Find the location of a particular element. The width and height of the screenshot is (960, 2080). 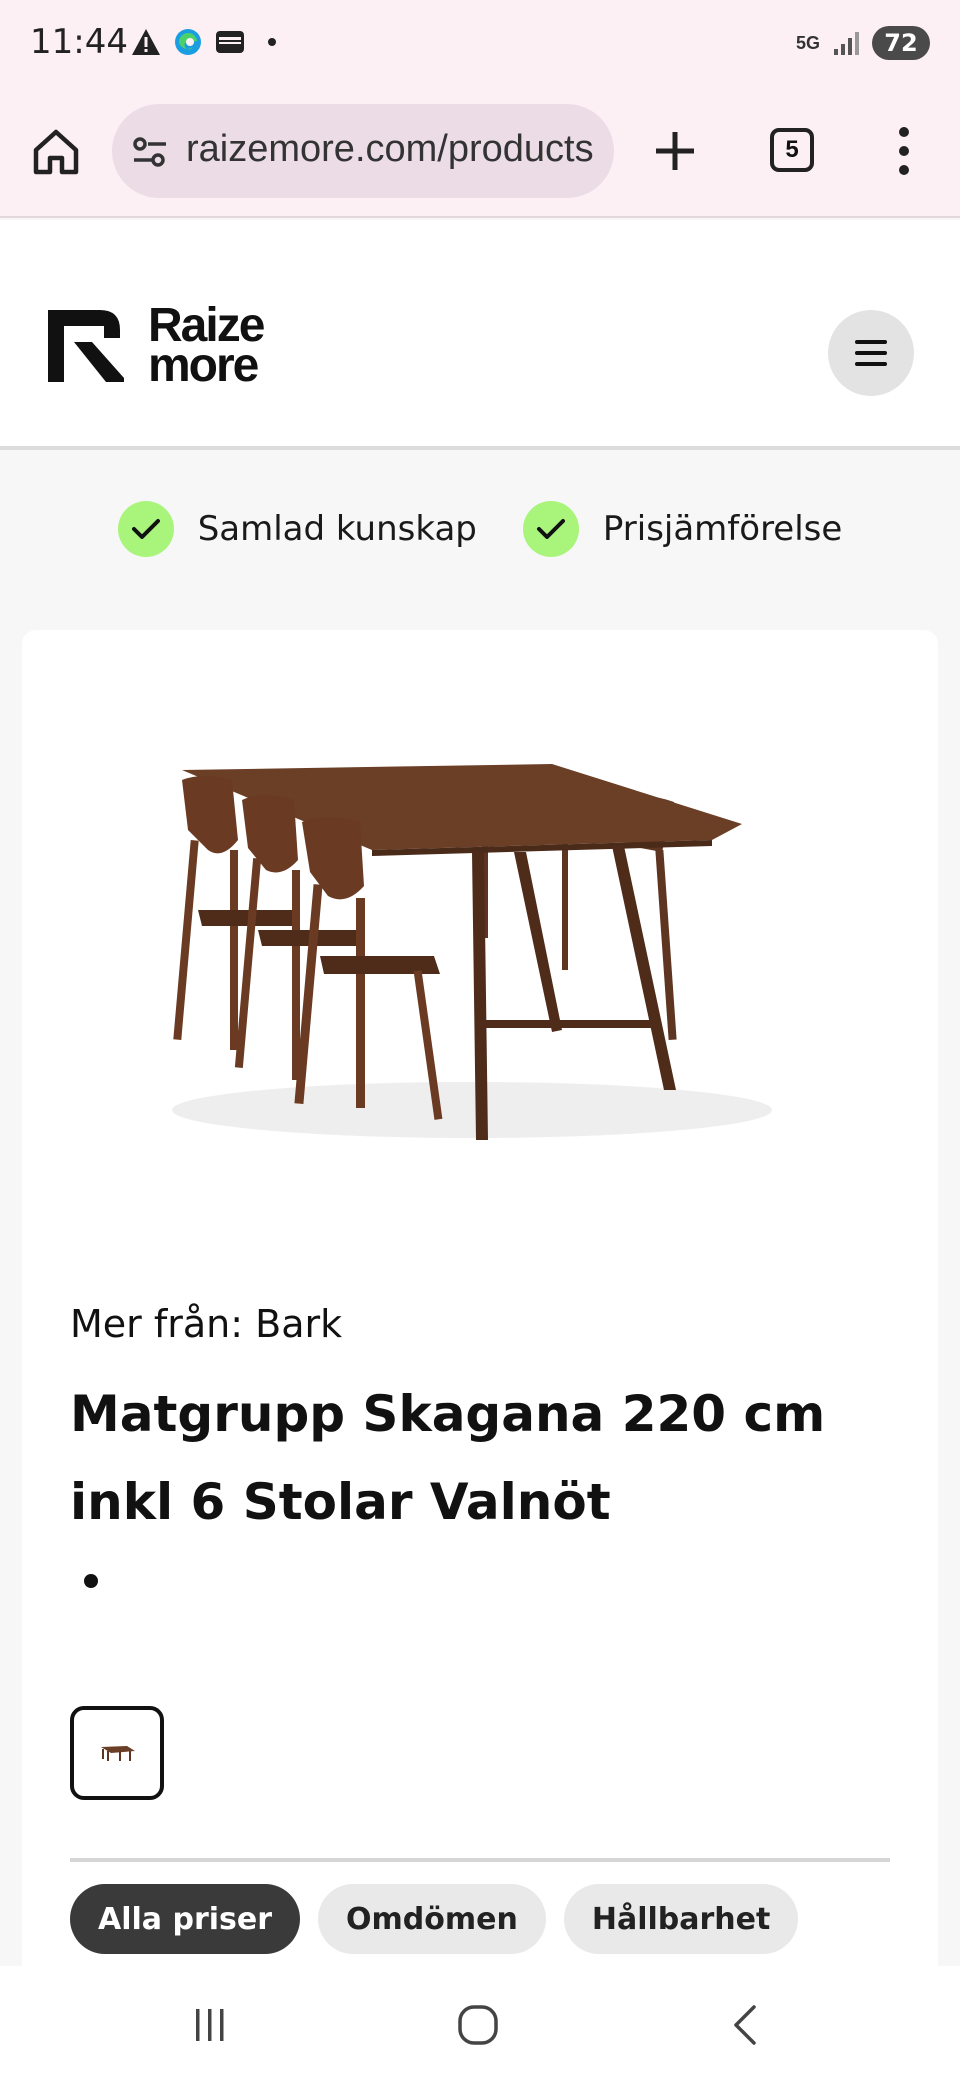

status-time: 11:44 is located at coordinates (79, 42).